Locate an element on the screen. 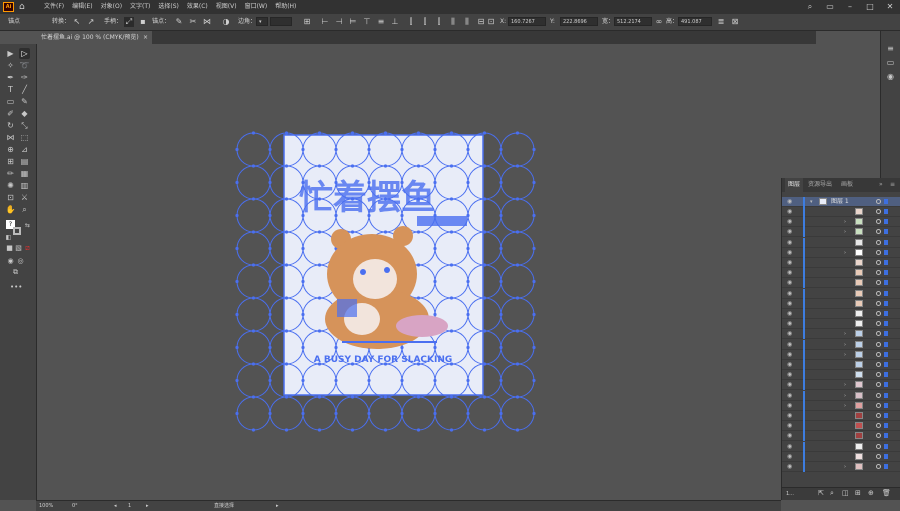 The image size is (900, 511). recolor-icon: ◑ is located at coordinates (226, 22).